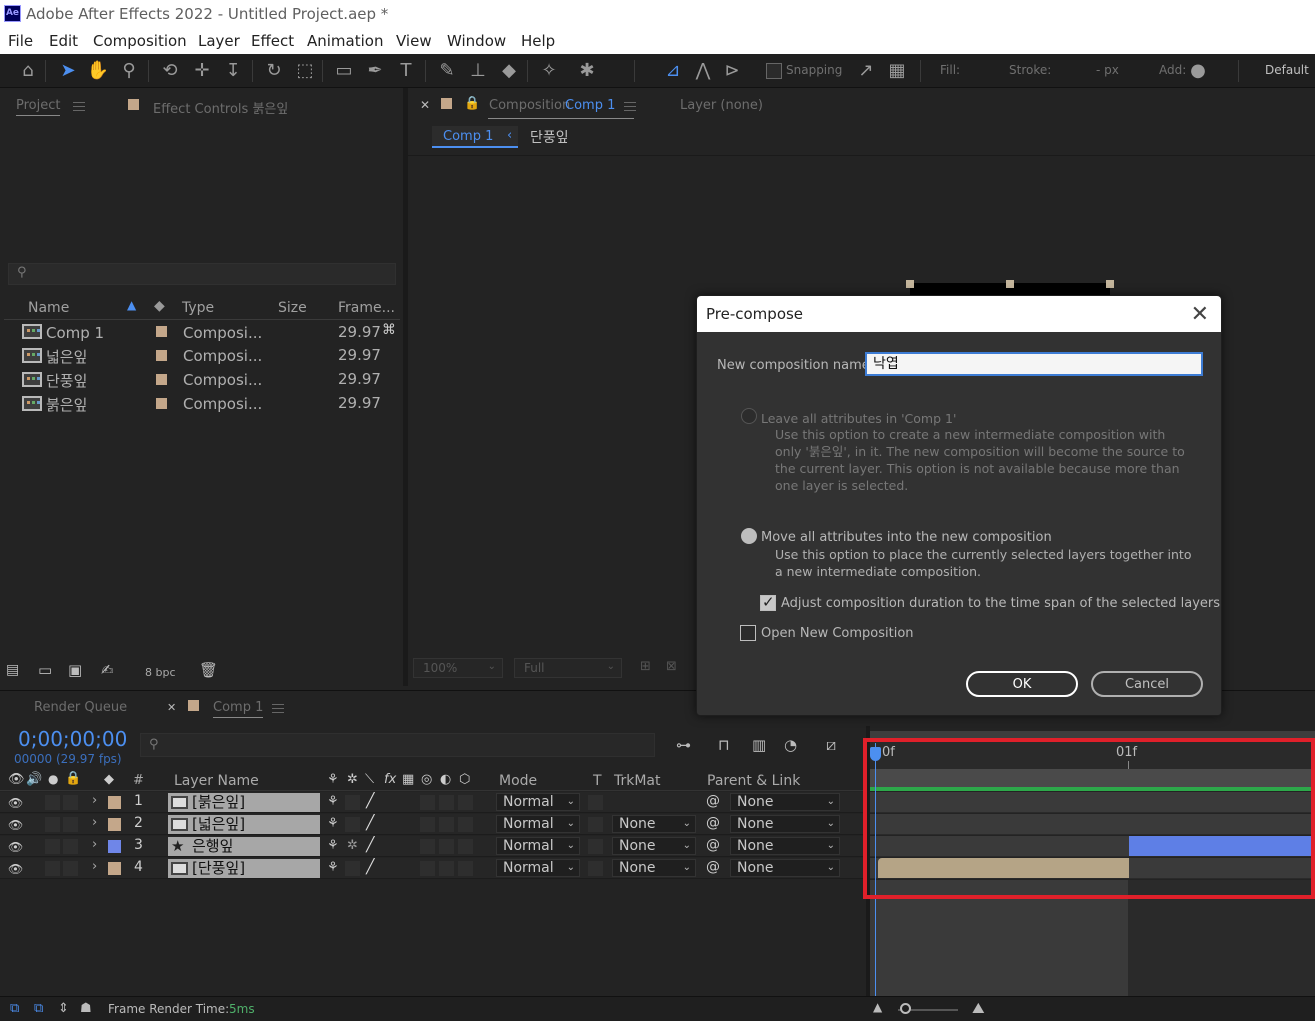 The height and width of the screenshot is (1021, 1315). Describe the element at coordinates (72, 739) in the screenshot. I see `current-timecode: 0;00;00;00` at that location.